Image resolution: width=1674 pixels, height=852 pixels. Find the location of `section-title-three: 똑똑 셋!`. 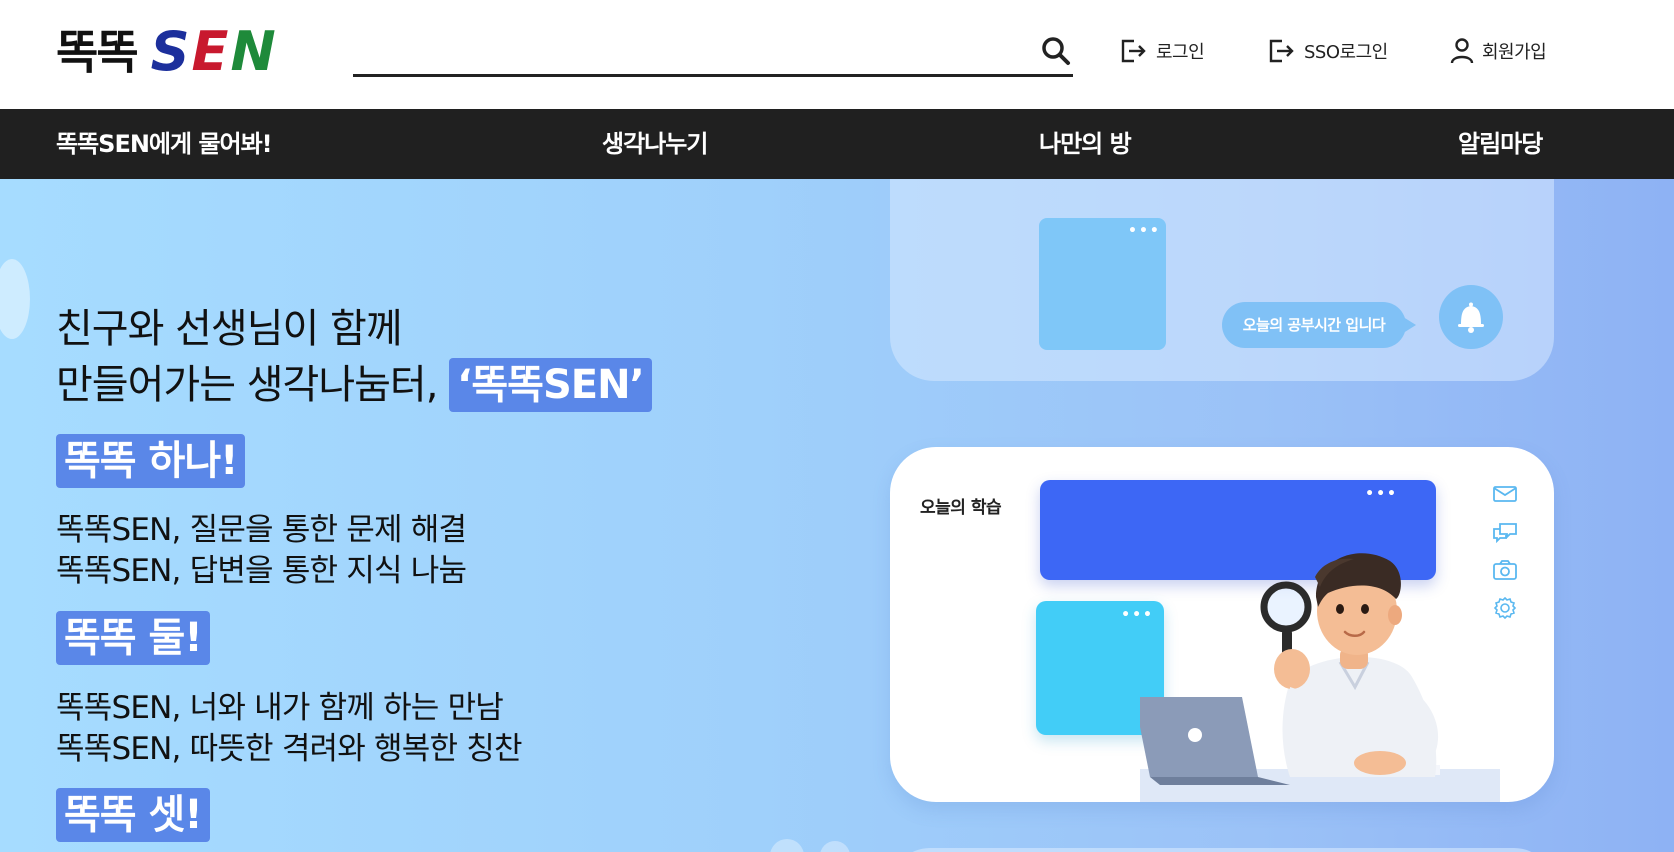

section-title-three: 똑똑 셋! is located at coordinates (133, 815).